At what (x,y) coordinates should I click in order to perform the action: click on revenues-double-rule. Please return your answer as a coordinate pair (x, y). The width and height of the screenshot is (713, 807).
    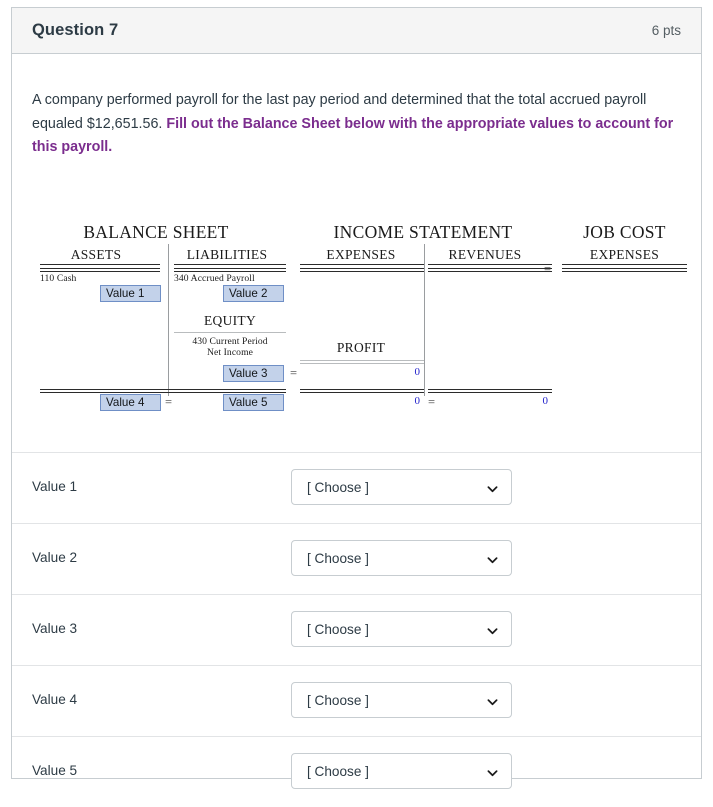
    Looking at the image, I should click on (490, 270).